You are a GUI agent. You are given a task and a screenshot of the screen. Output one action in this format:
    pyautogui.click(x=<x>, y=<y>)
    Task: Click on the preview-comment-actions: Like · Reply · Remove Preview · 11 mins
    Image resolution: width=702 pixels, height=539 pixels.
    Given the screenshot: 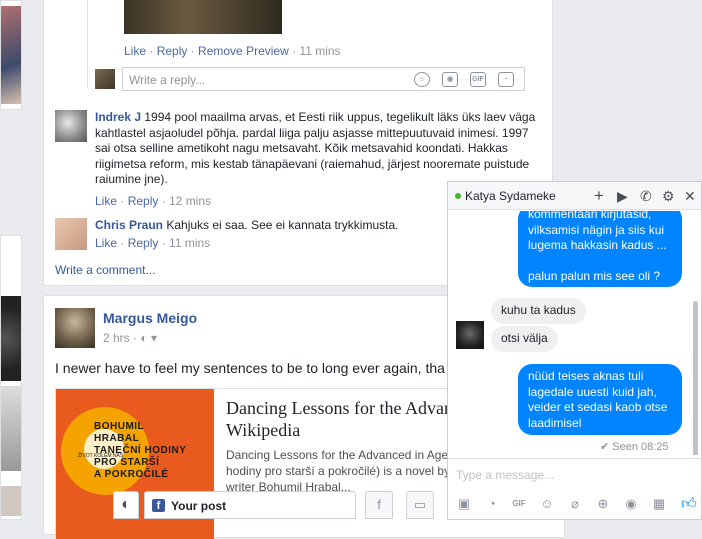 What is the action you would take?
    pyautogui.click(x=232, y=51)
    